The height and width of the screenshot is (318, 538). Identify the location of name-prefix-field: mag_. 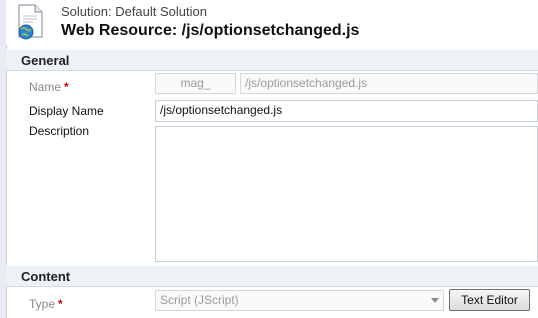
(195, 83).